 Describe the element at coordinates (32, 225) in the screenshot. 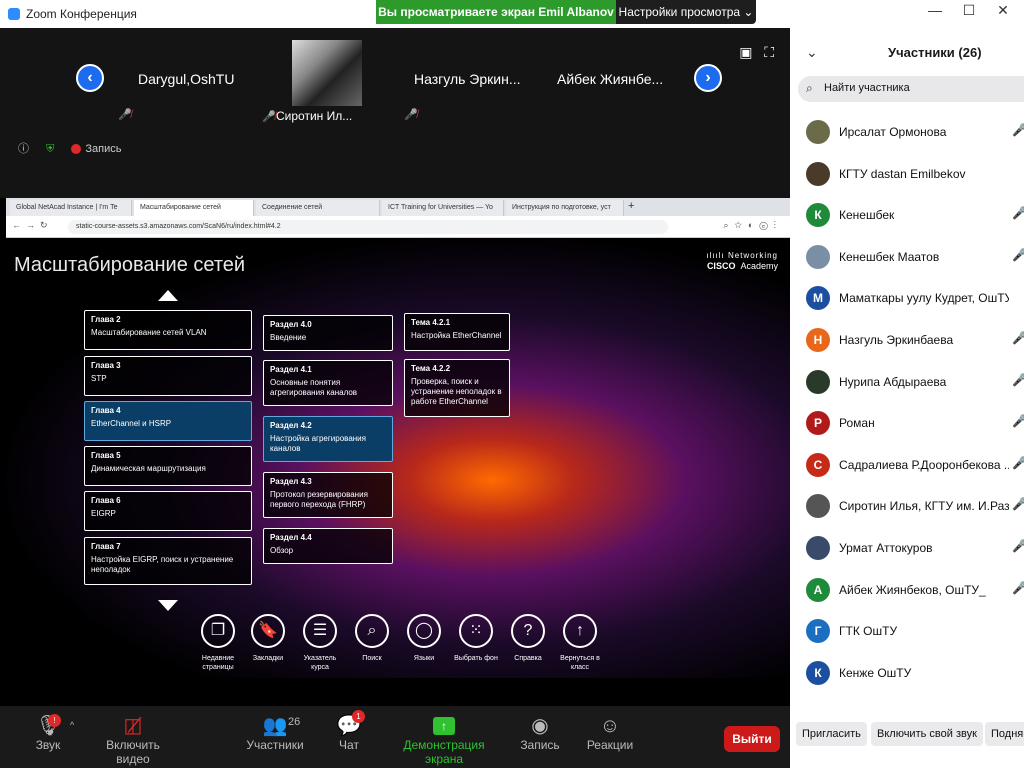

I see `browser-nav-icons: ←→↻` at that location.